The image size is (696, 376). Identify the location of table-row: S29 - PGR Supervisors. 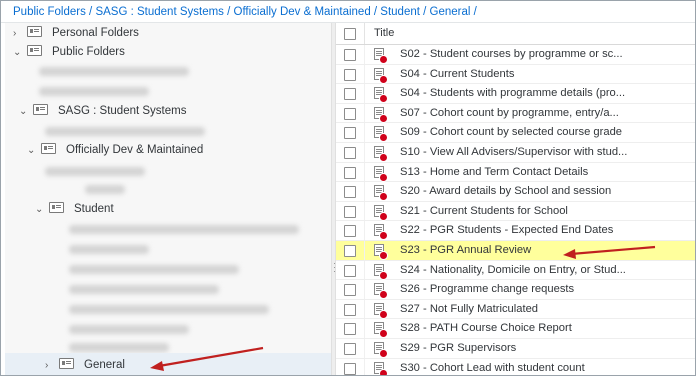
(515, 349).